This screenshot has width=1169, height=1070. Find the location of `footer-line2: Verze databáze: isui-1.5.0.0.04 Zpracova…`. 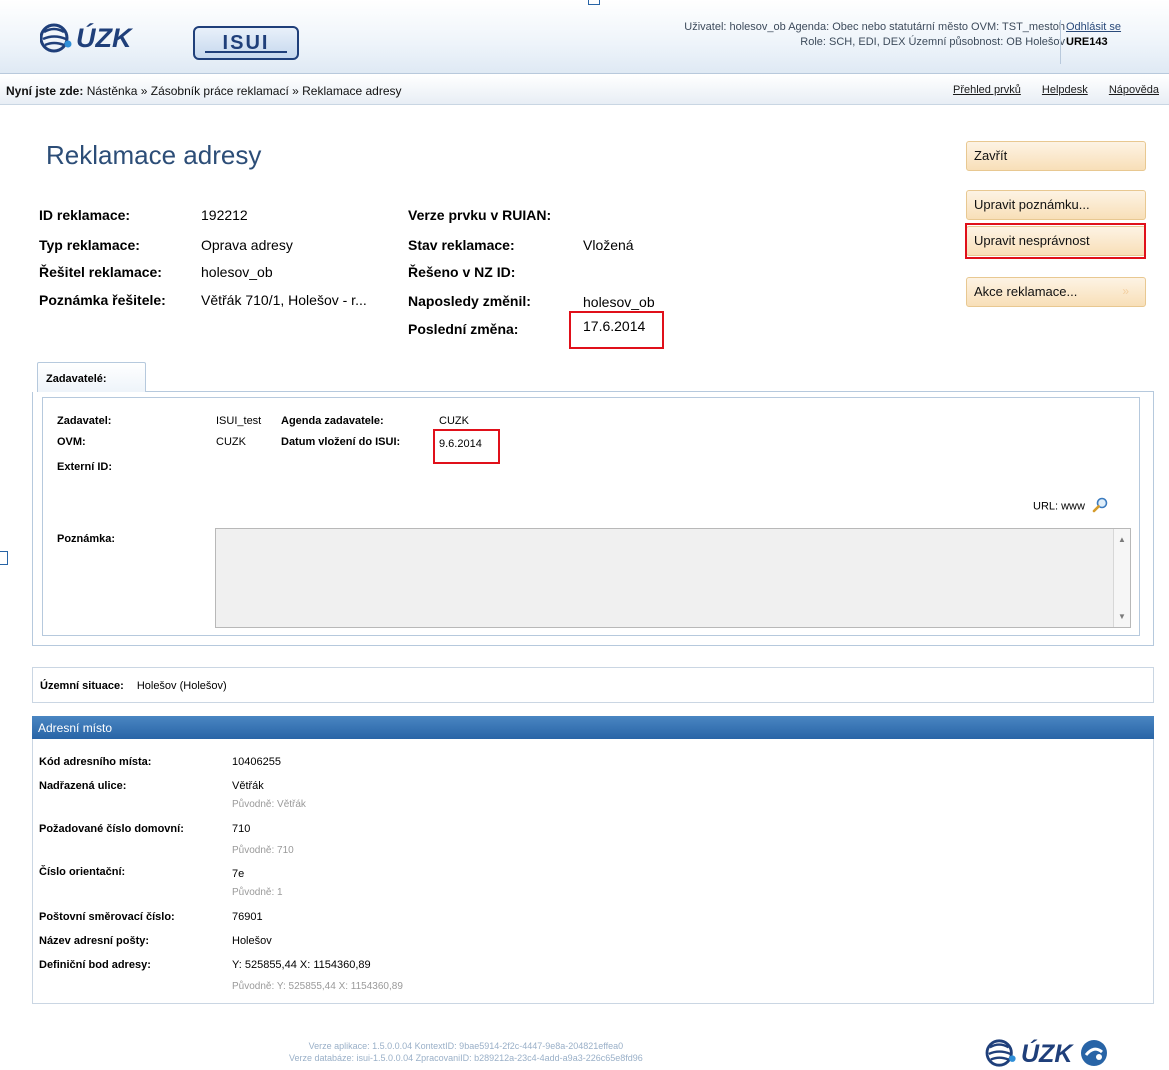

footer-line2: Verze databáze: isui-1.5.0.0.04 Zpracova… is located at coordinates (466, 1058).